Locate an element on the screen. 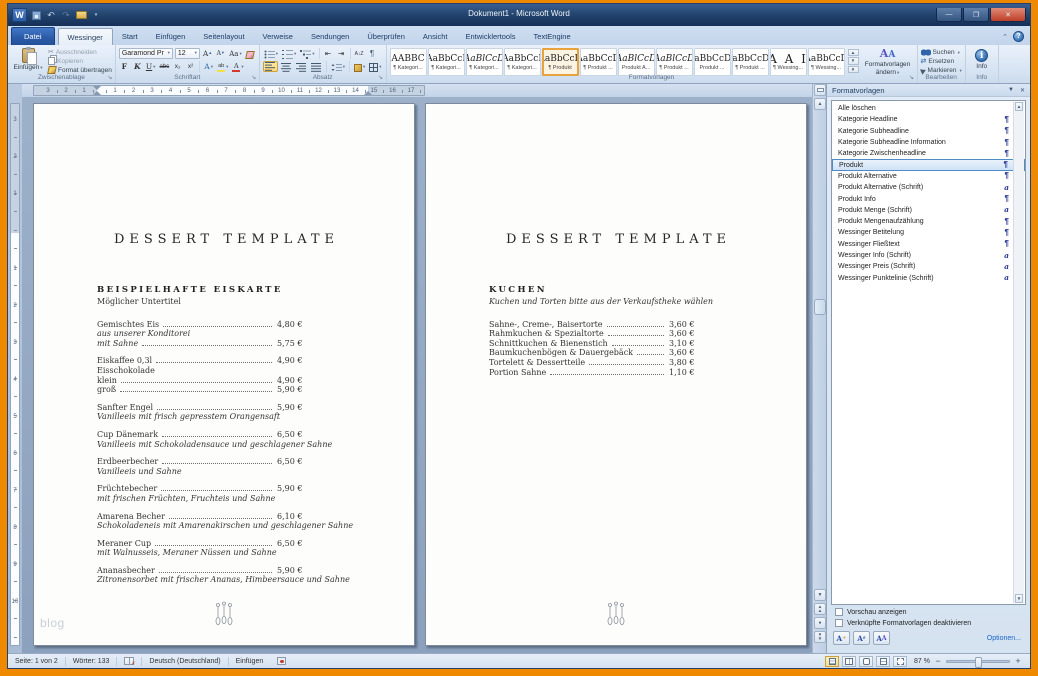 The width and height of the screenshot is (1038, 676). strikethrough-button: abc is located at coordinates (164, 66).